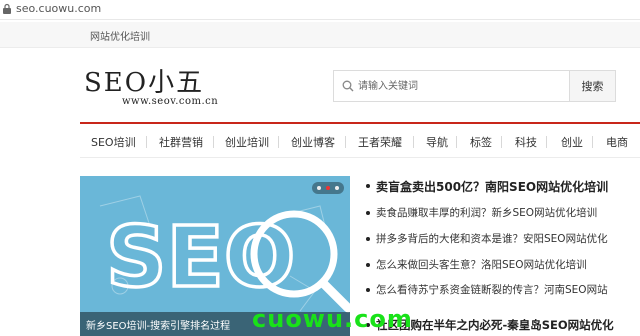 The height and width of the screenshot is (336, 640). Describe the element at coordinates (7, 8) in the screenshot. I see `lock-icon` at that location.